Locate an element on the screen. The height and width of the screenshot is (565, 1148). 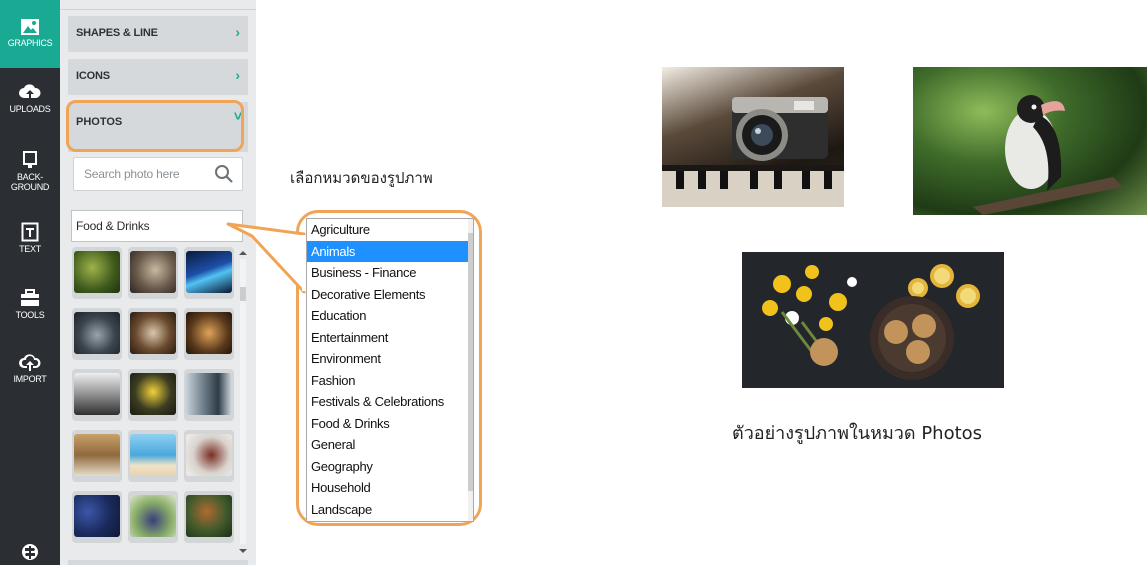
accordion-label: ICONS is located at coordinates (93, 76).